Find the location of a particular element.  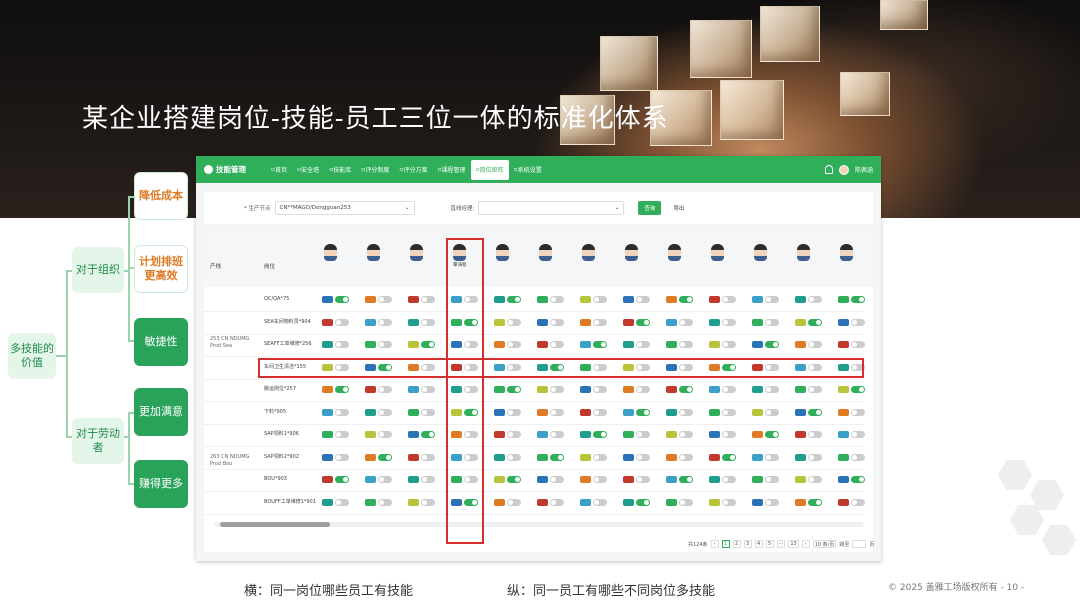

nav-item: ▫ 评分制度 is located at coordinates (375, 169).